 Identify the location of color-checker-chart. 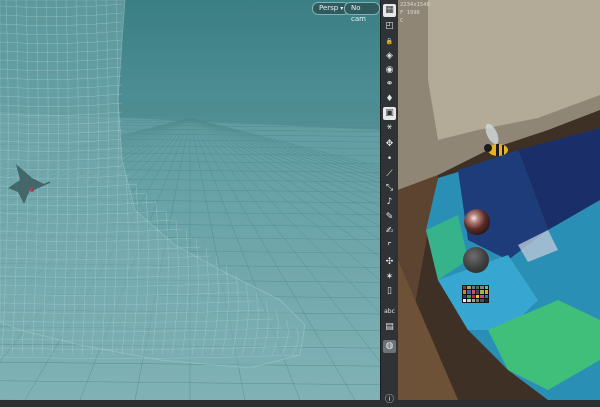
(475, 294).